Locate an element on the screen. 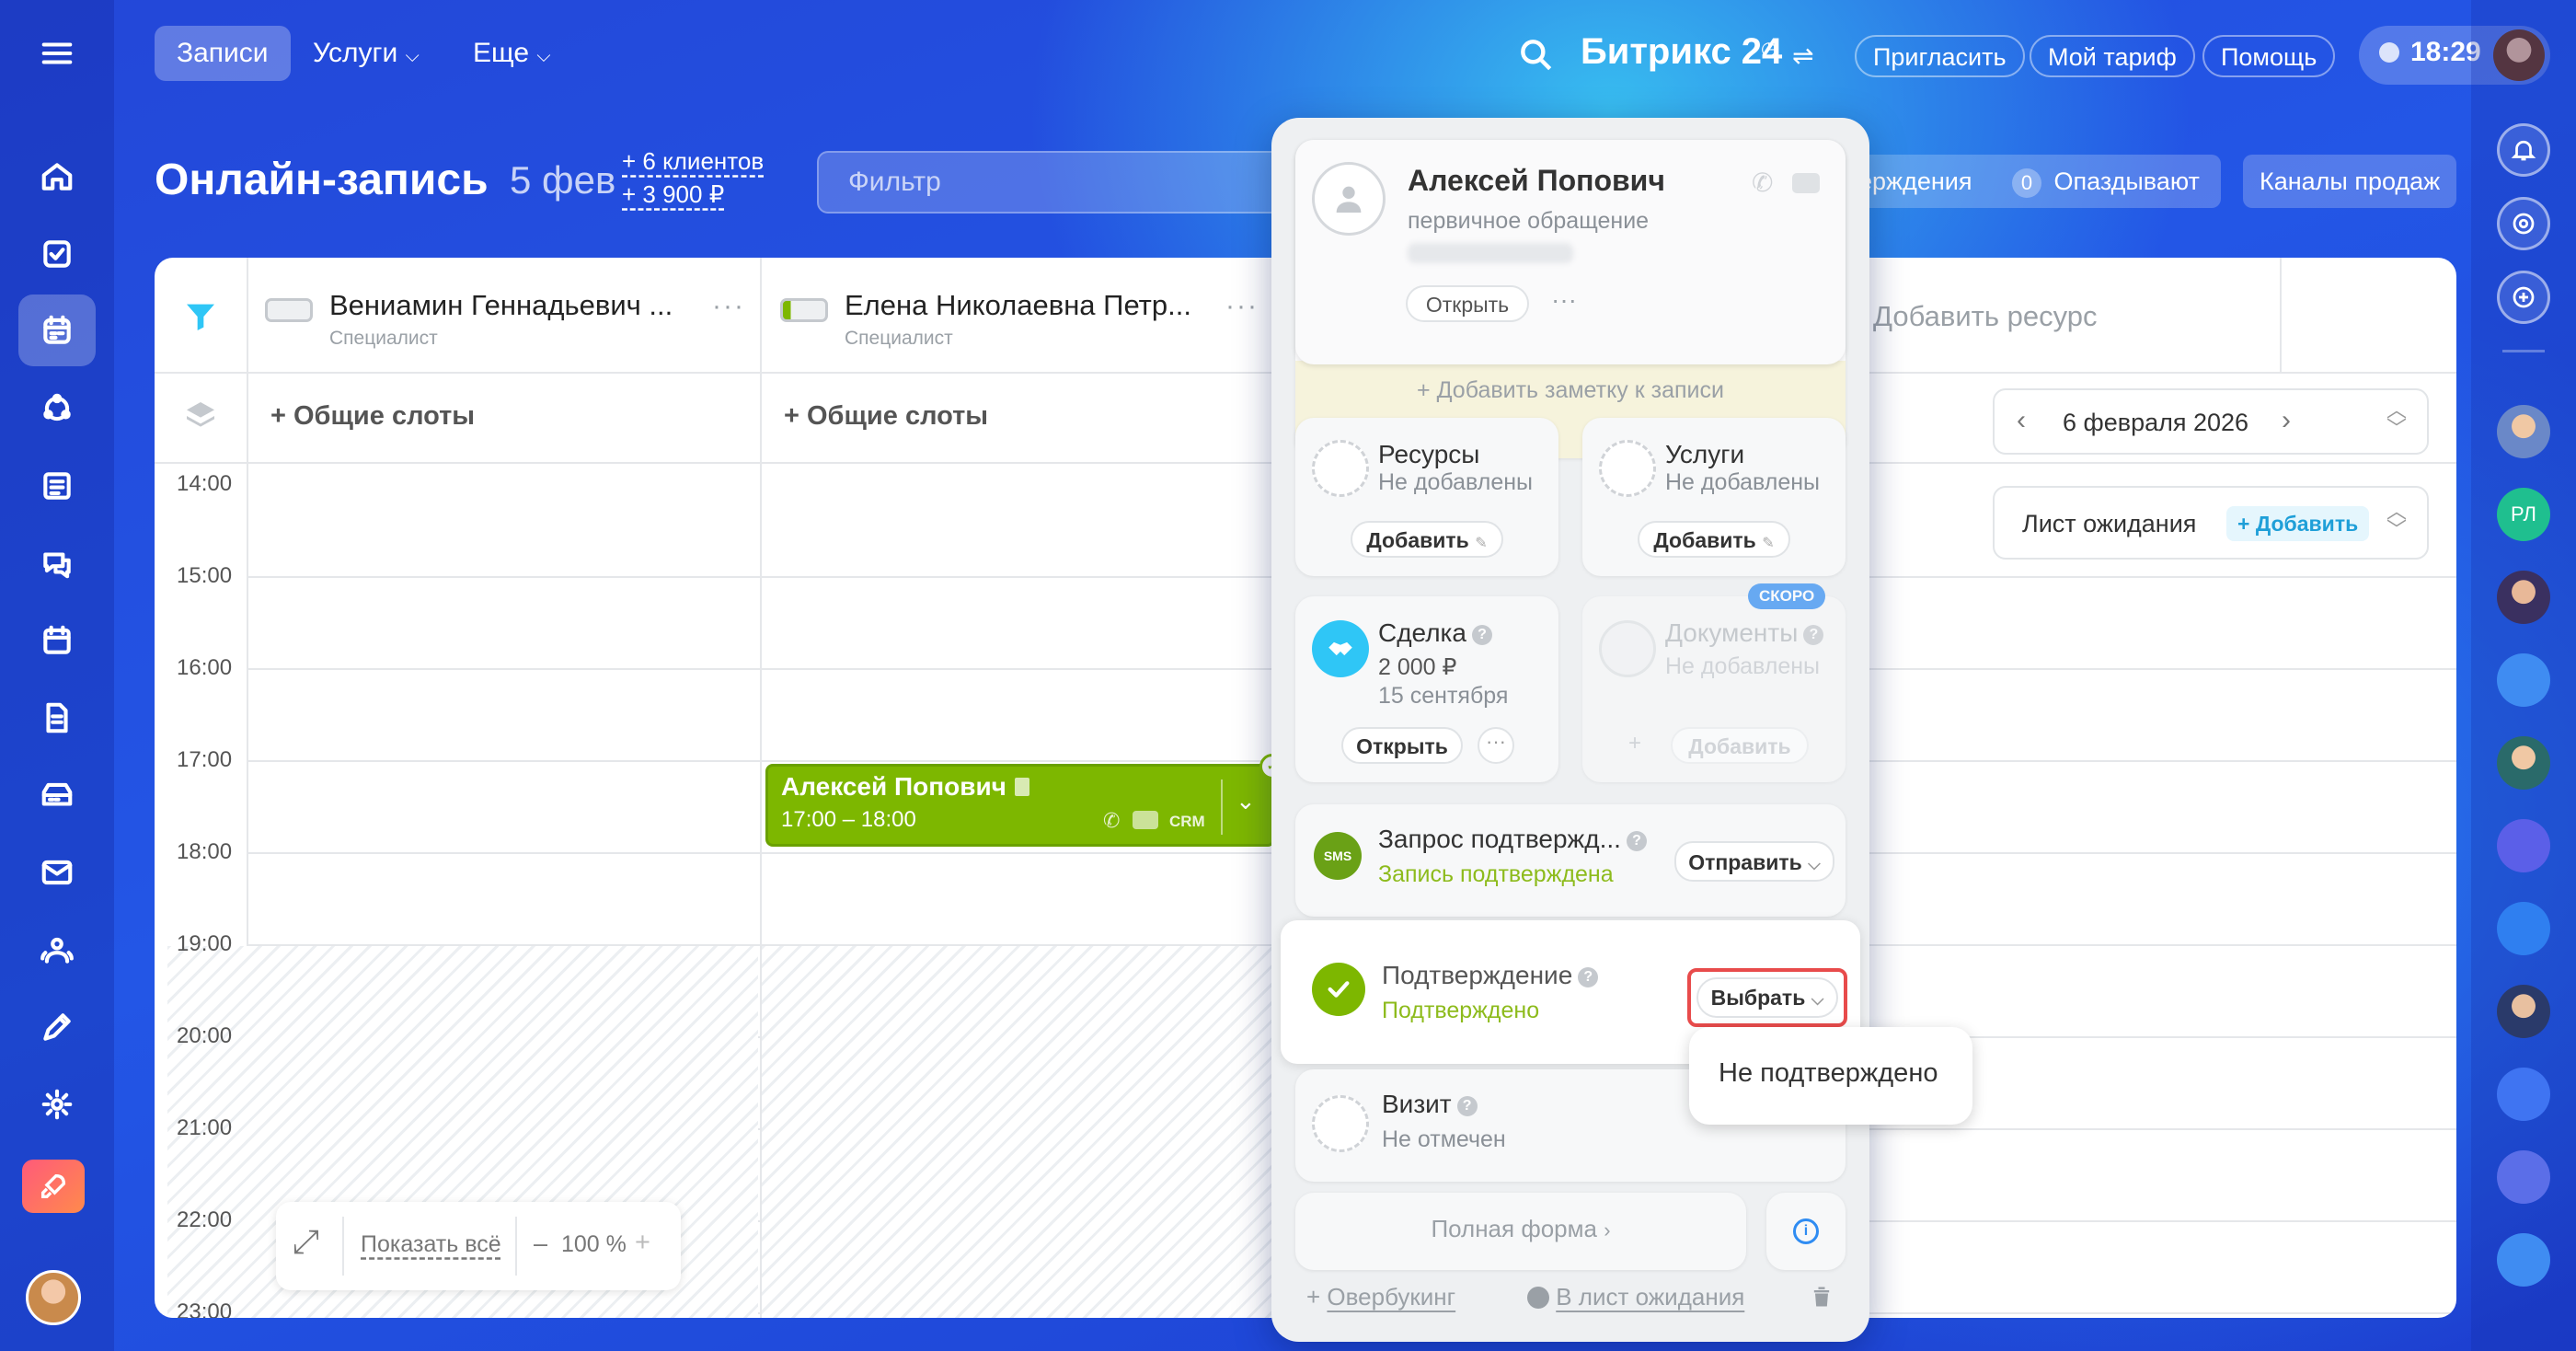 This screenshot has width=2576, height=1351. late-counter-label: Опаздывают is located at coordinates (2127, 181).